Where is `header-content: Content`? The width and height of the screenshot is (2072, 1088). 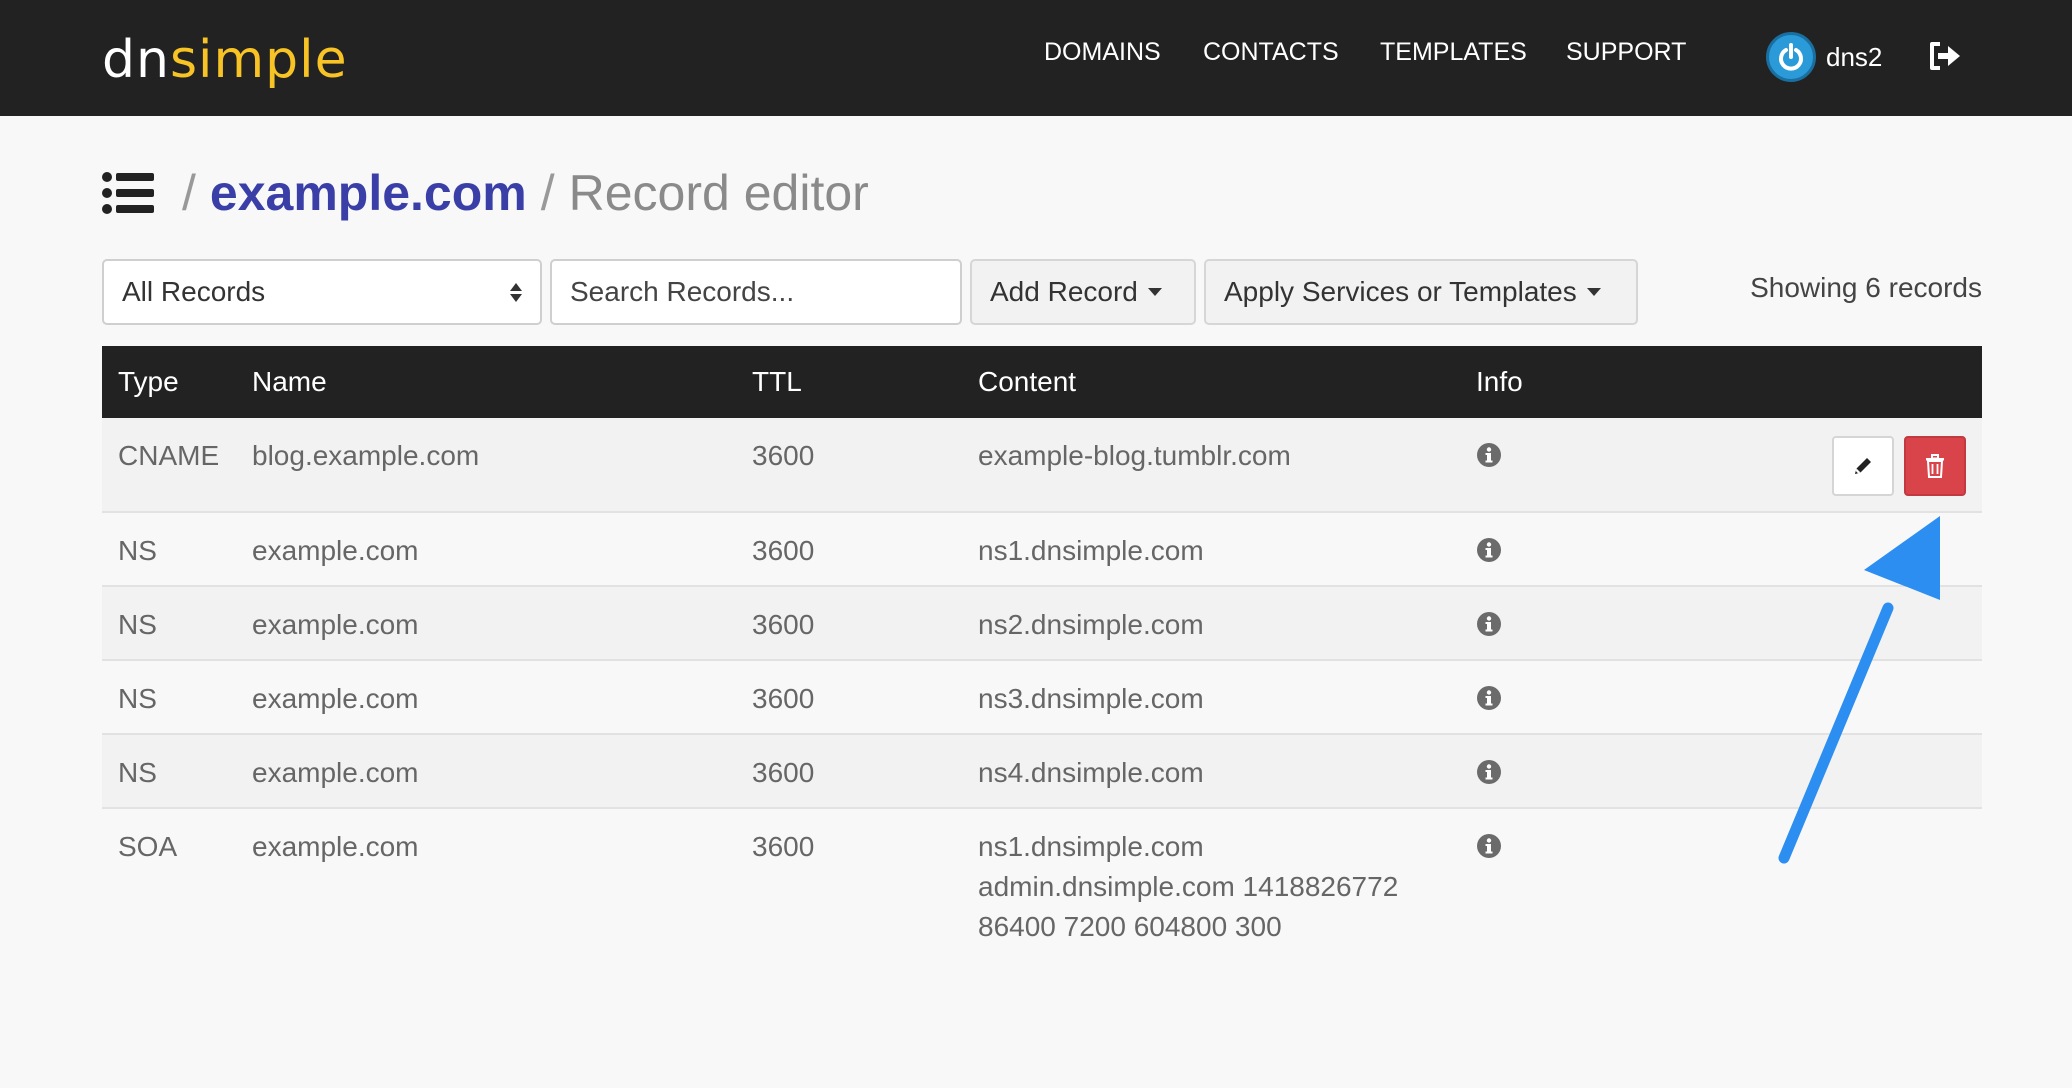
header-content: Content is located at coordinates (1027, 381).